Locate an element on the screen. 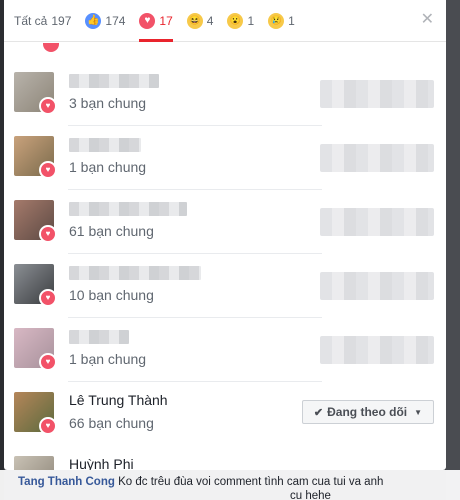  tab-sad-count: 1 is located at coordinates (291, 20).